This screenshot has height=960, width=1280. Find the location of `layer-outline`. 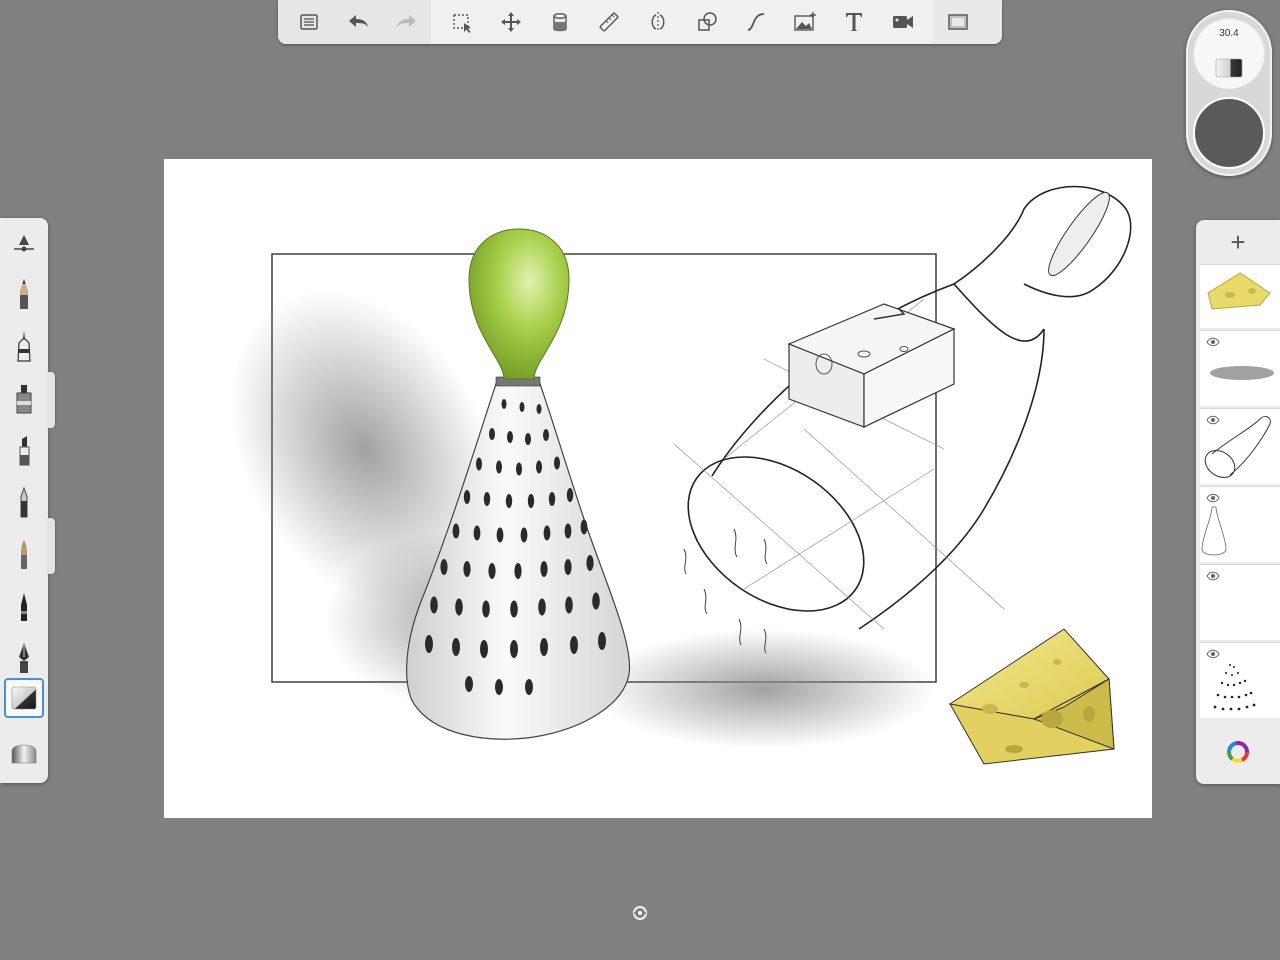

layer-outline is located at coordinates (1240, 524).